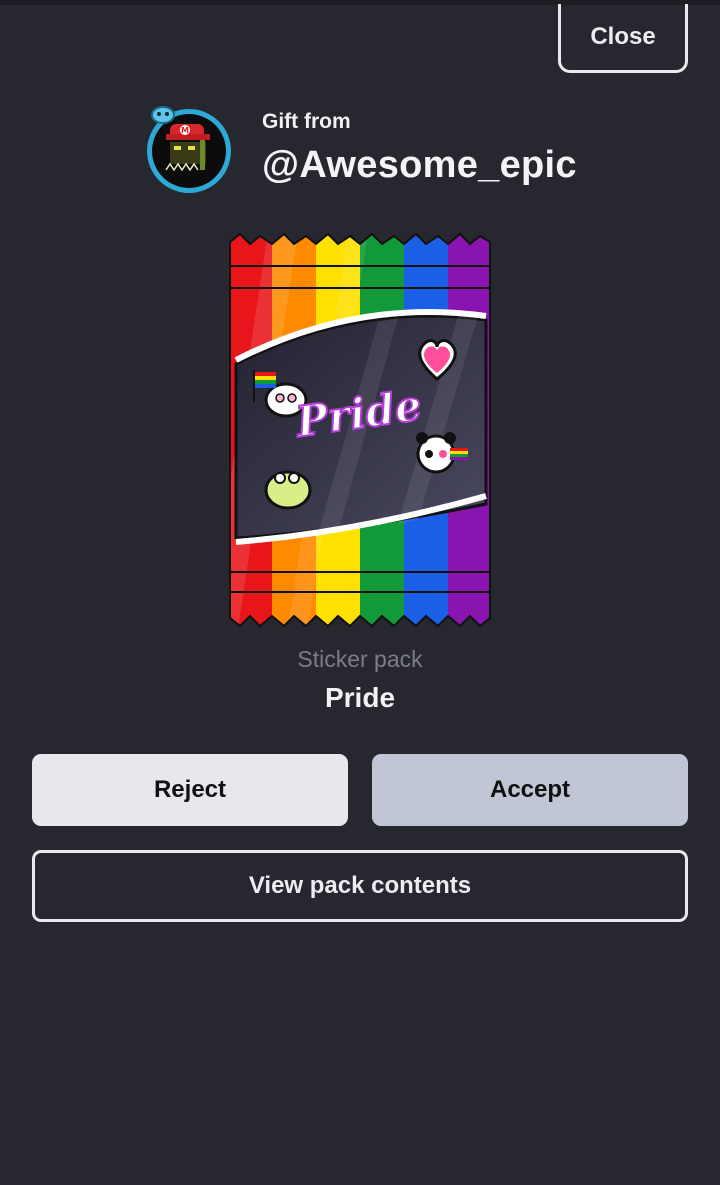  I want to click on frog-icon, so click(288, 490).